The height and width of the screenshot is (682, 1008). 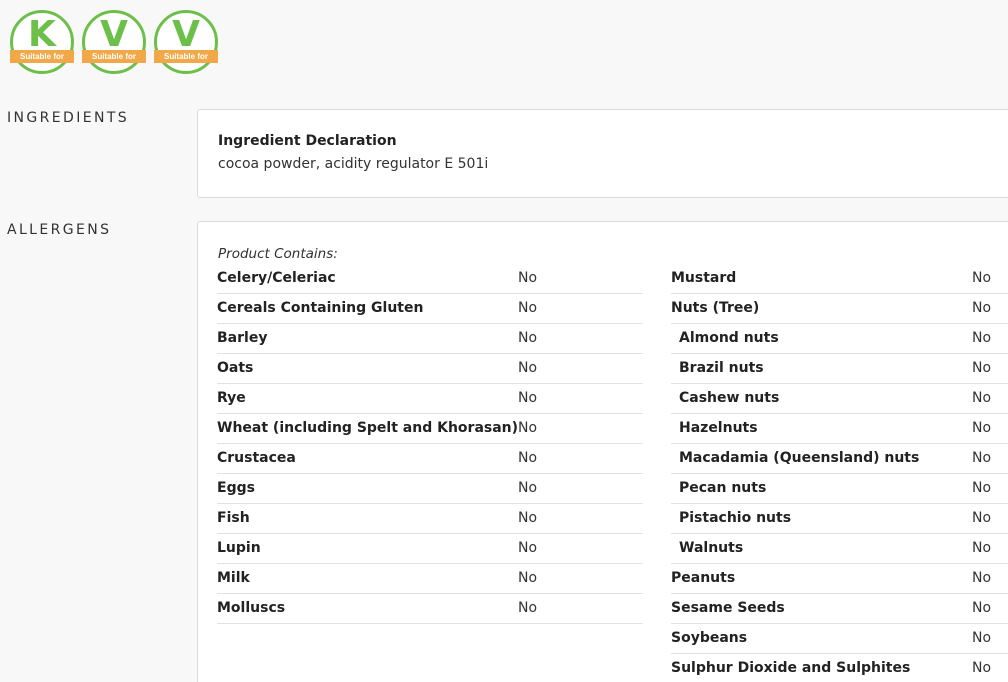 I want to click on vegan-badge: V Suitable for, so click(x=186, y=42).